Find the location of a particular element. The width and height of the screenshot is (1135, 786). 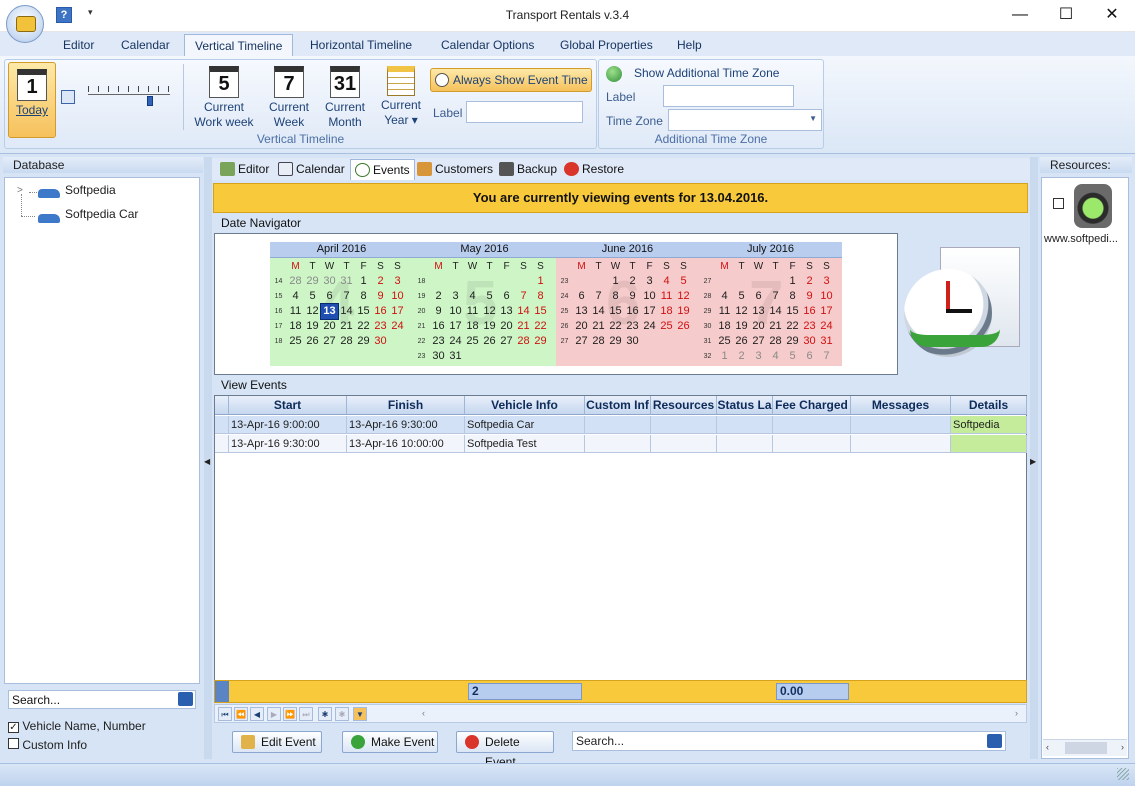

horizontal-scrollbar: ‹ › is located at coordinates (1085, 747).